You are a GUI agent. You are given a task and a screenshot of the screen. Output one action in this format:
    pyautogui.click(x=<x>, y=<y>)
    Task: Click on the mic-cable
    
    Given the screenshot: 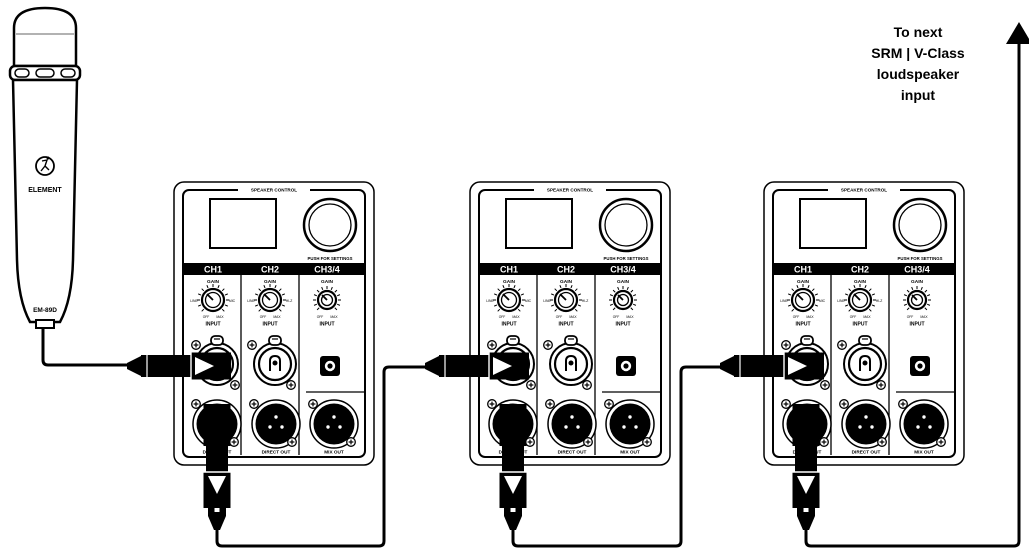 What is the action you would take?
    pyautogui.click(x=90, y=347)
    